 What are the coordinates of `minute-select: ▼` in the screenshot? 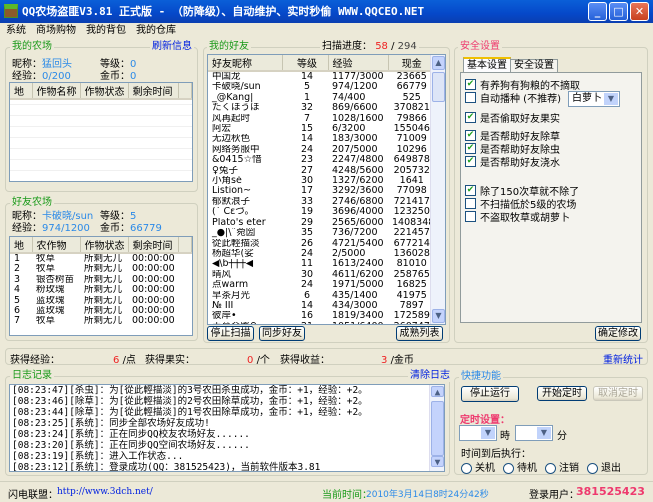 It's located at (534, 433).